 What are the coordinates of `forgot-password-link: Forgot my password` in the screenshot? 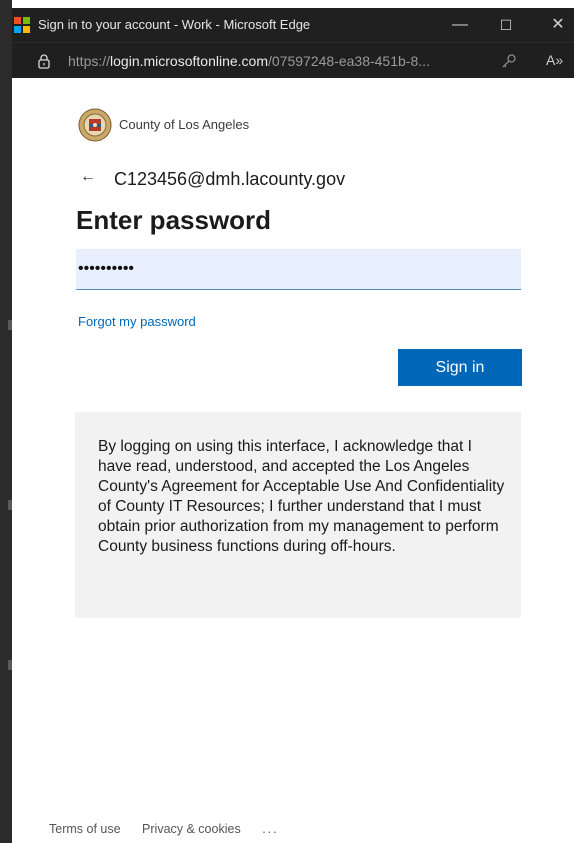 It's located at (137, 321).